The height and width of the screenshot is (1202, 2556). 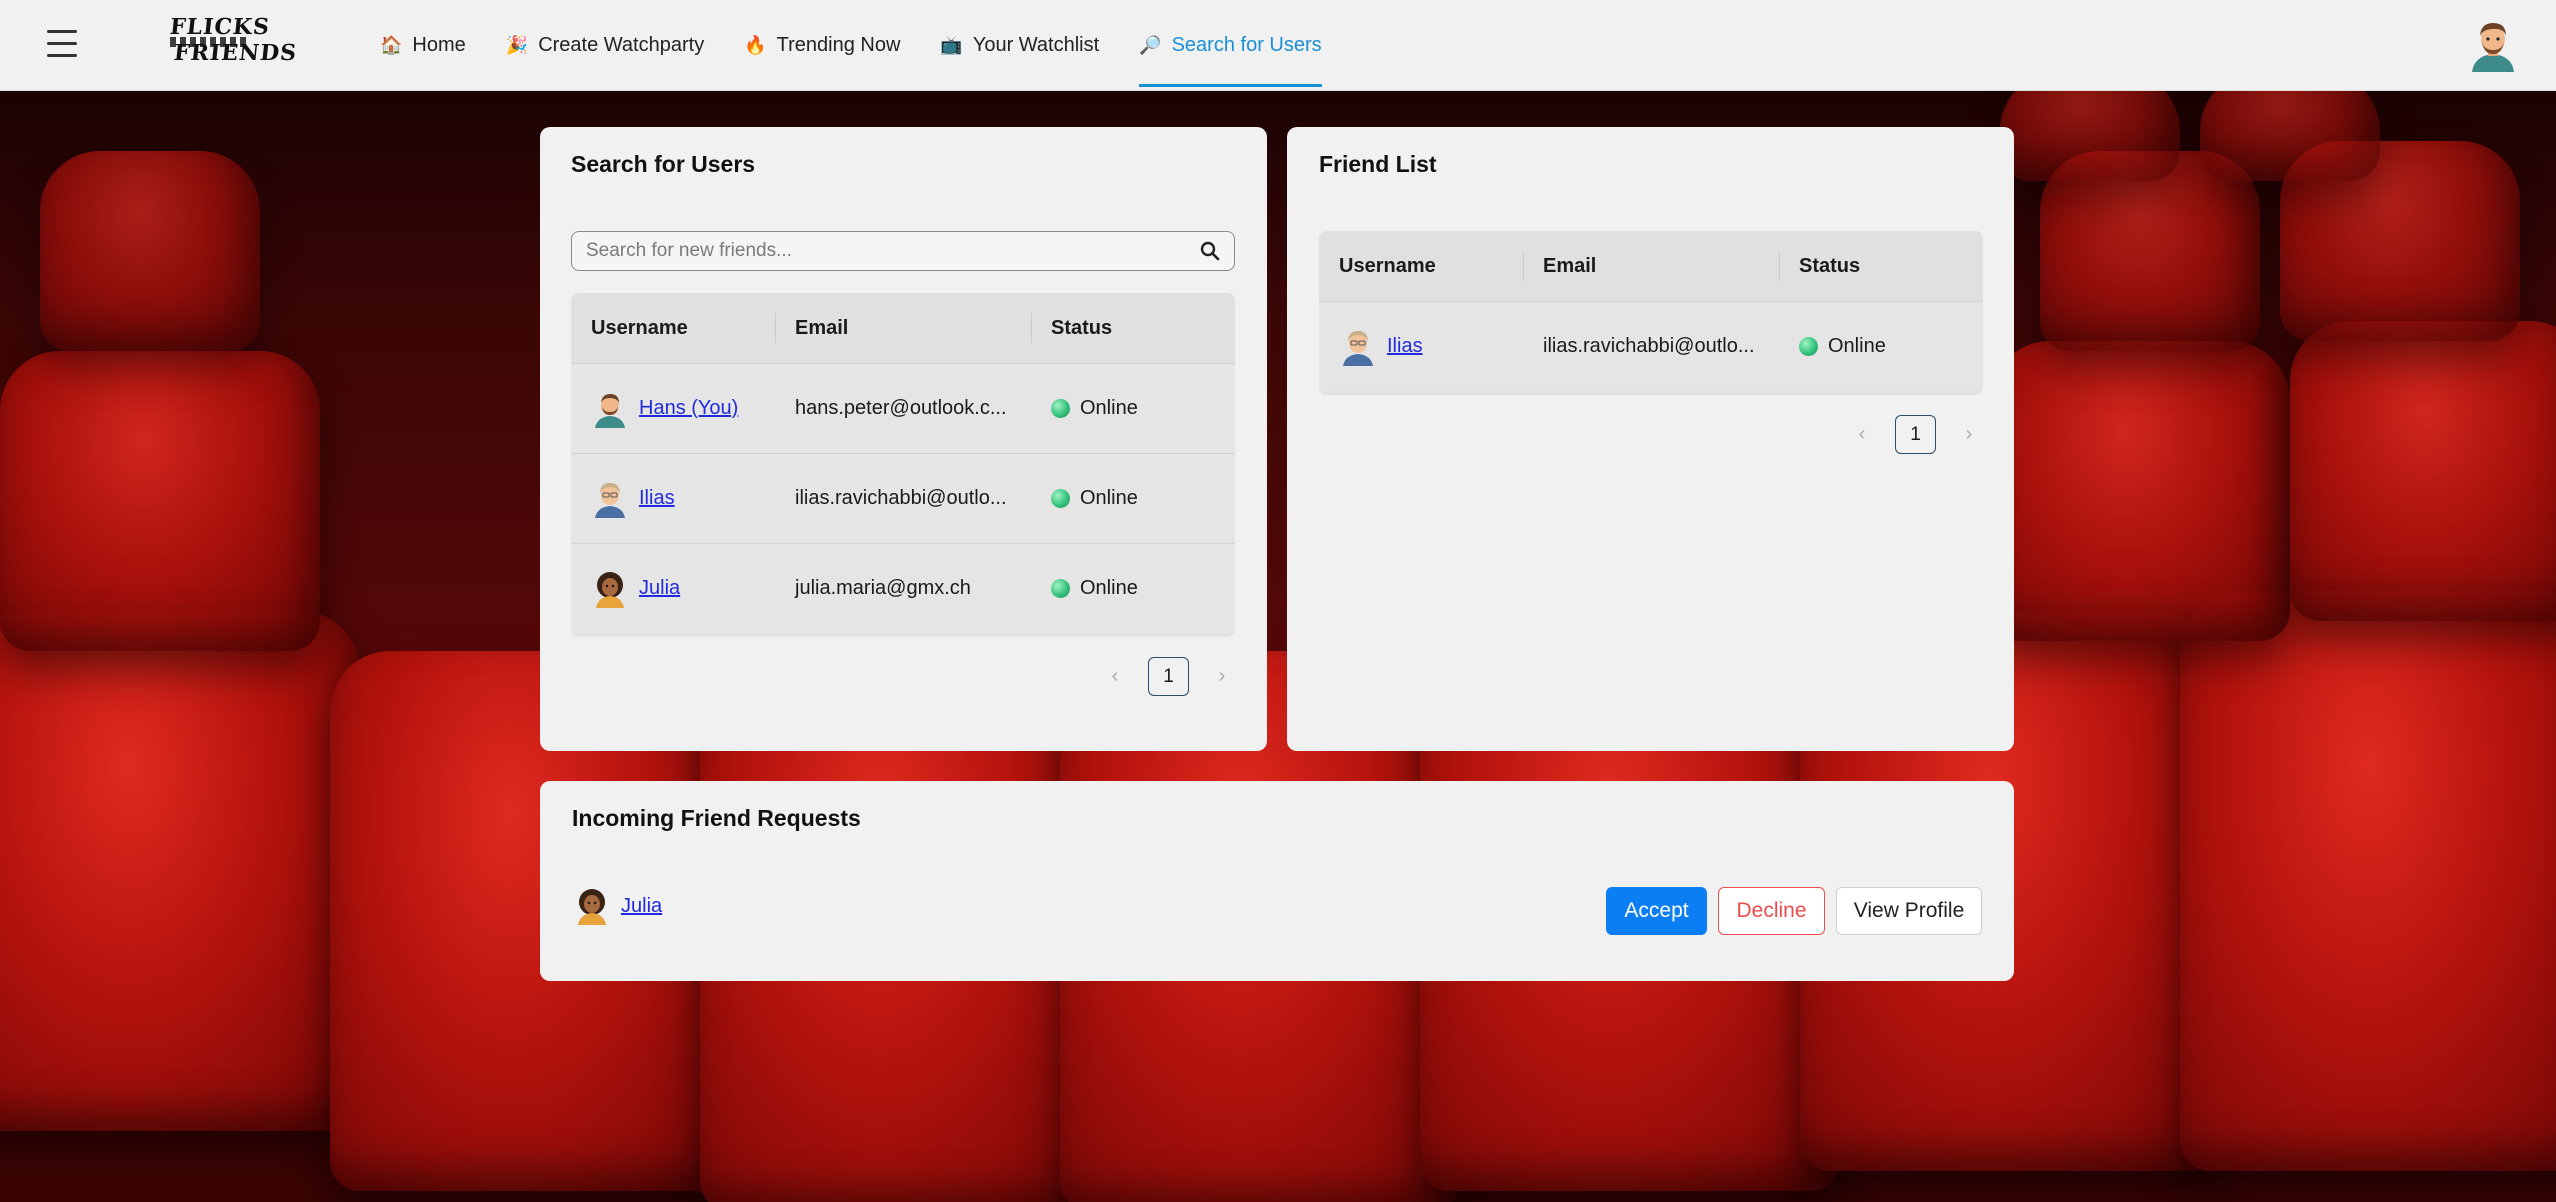 I want to click on username-link: Hans (You), so click(x=688, y=408).